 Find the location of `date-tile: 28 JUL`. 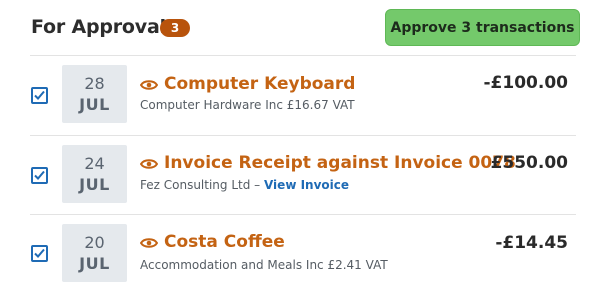

date-tile: 28 JUL is located at coordinates (94, 94).